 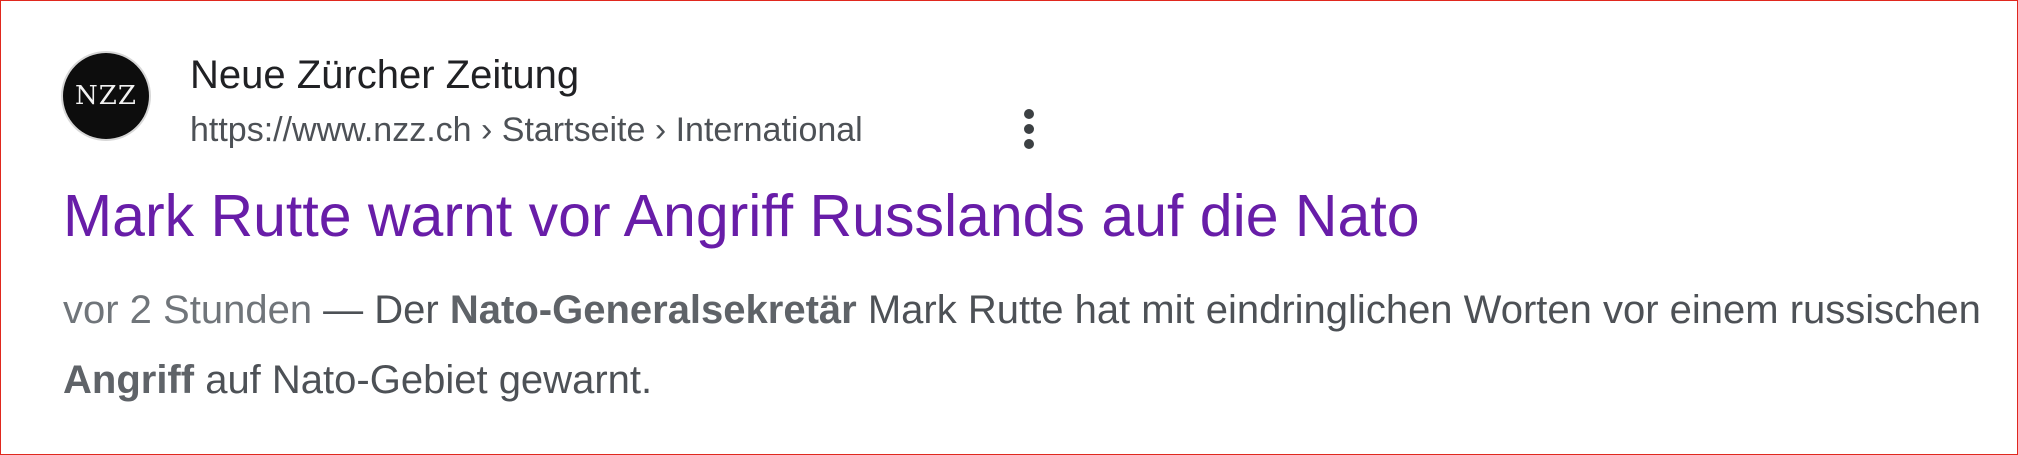 I want to click on three-dots-vertical-icon, so click(x=1029, y=129).